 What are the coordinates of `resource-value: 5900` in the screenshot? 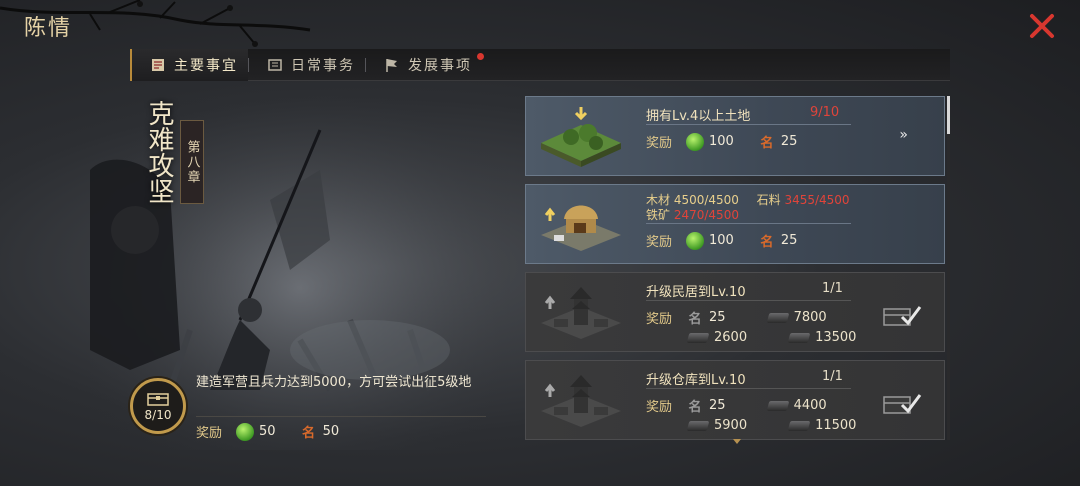 It's located at (731, 425).